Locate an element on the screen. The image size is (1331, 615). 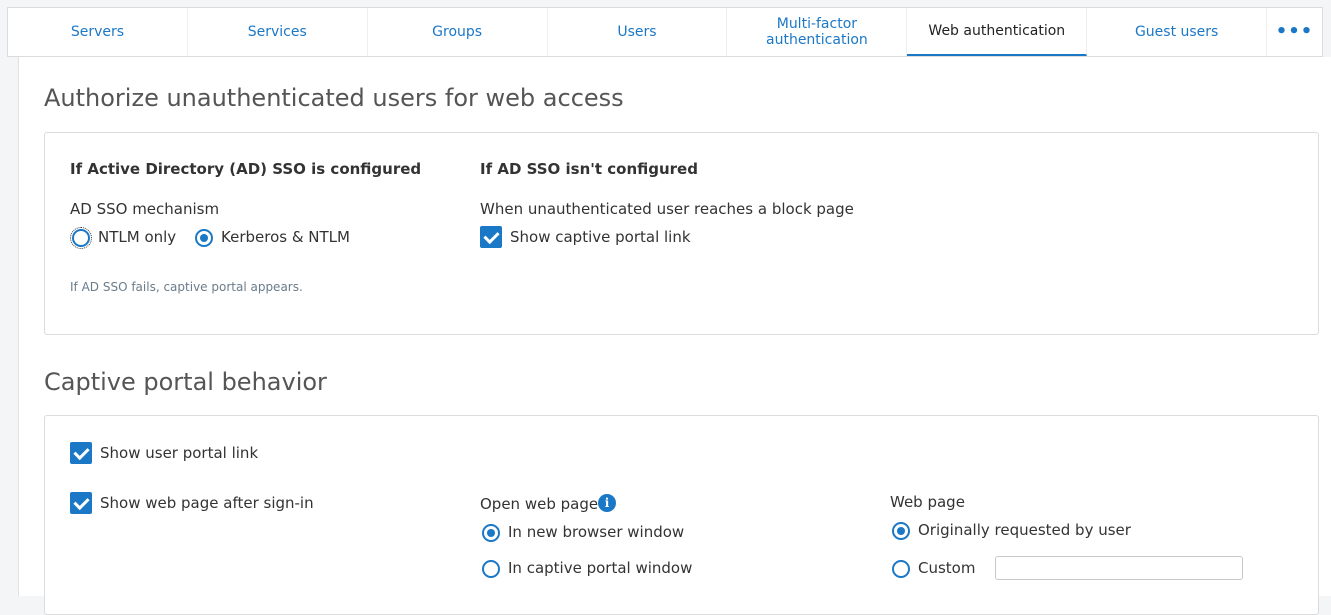
section-title-captive-portal: Captive portal behavior is located at coordinates (185, 382).